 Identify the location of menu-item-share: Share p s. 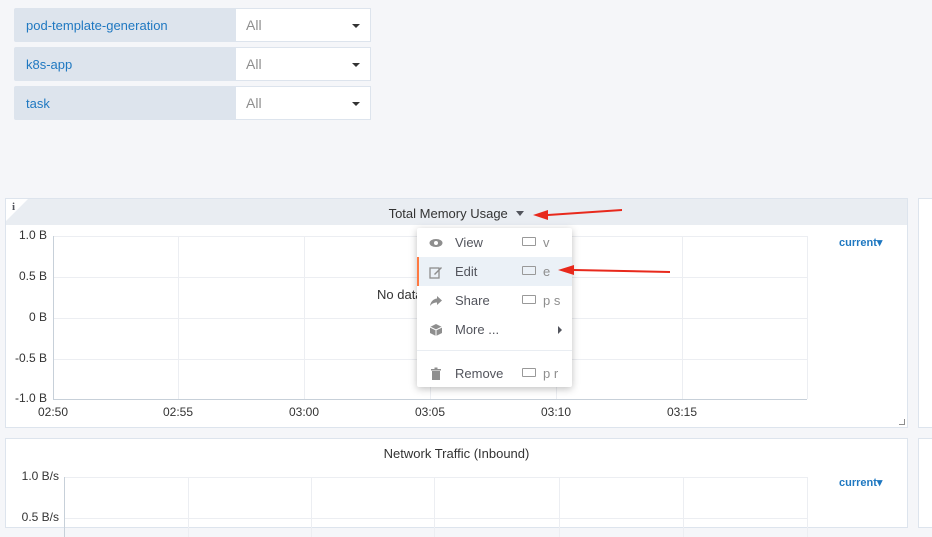
(494, 300).